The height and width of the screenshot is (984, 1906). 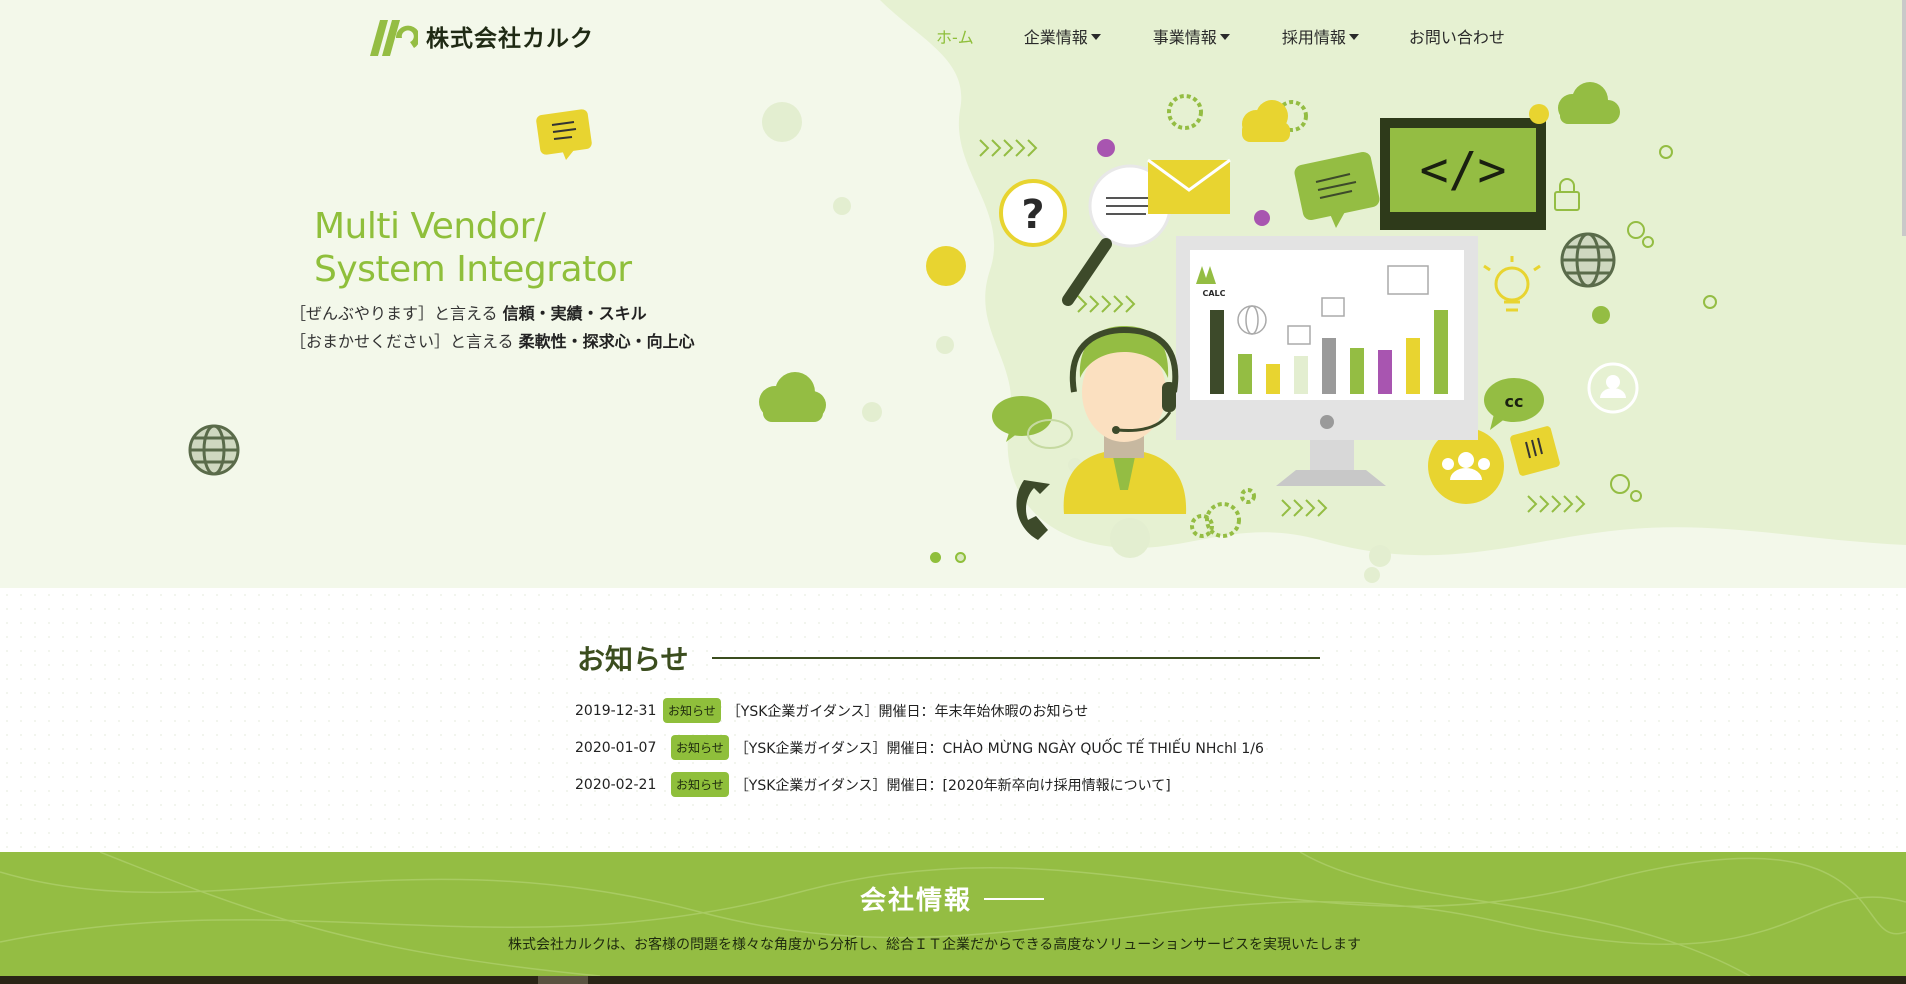 What do you see at coordinates (510, 39) in the screenshot?
I see `brand-name: 株式会社カルク` at bounding box center [510, 39].